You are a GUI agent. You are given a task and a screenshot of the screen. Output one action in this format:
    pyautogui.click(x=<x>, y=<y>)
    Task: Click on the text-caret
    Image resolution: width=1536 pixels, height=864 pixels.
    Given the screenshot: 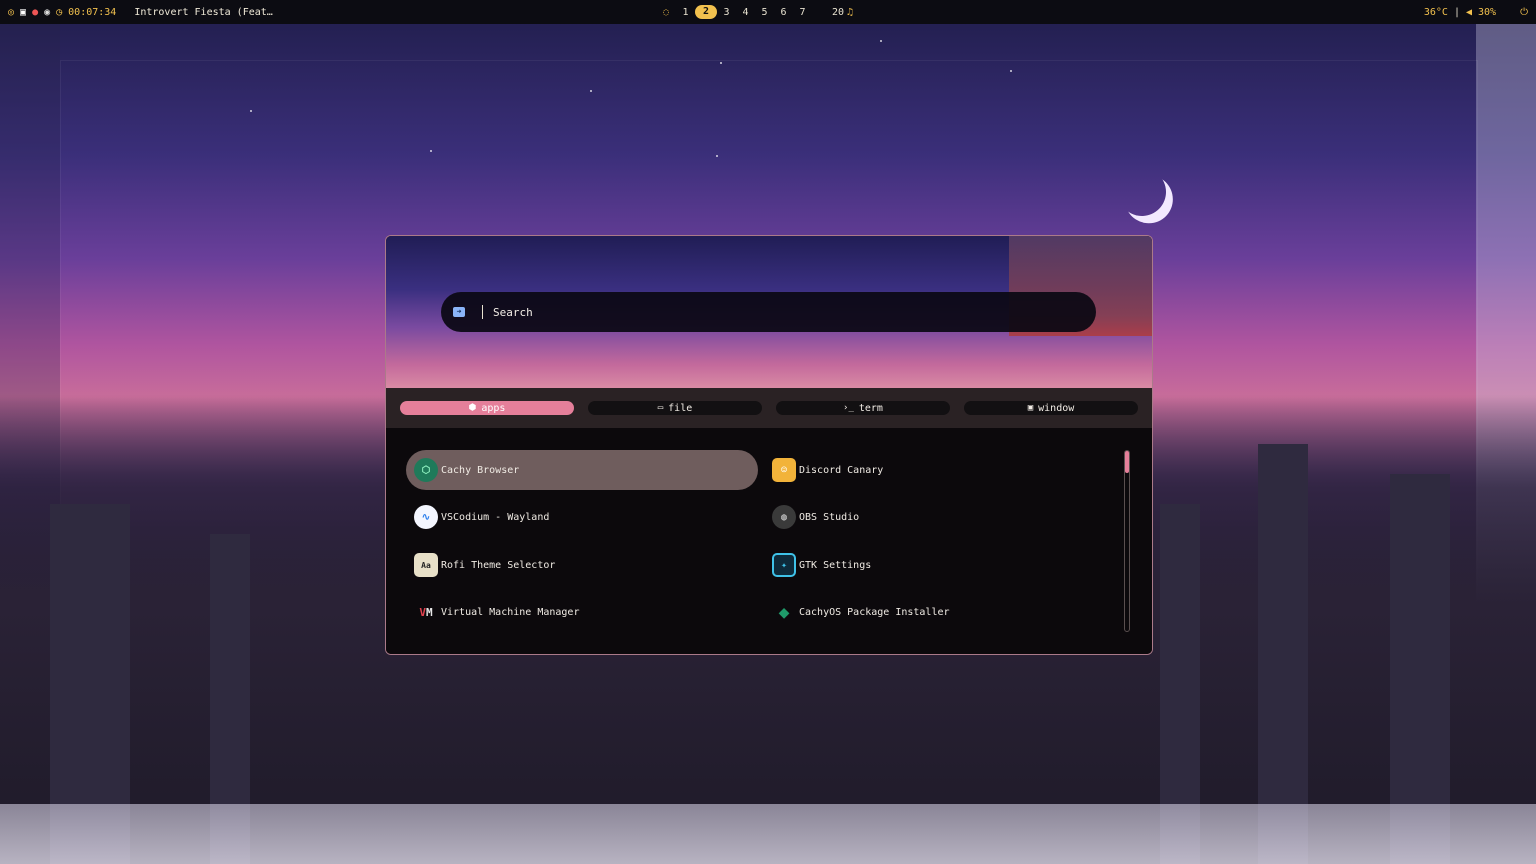 What is the action you would take?
    pyautogui.click(x=482, y=312)
    